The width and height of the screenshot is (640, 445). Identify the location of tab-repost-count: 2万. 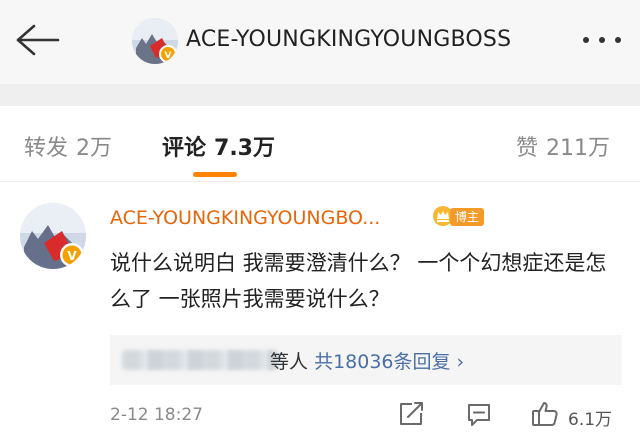
(94, 148).